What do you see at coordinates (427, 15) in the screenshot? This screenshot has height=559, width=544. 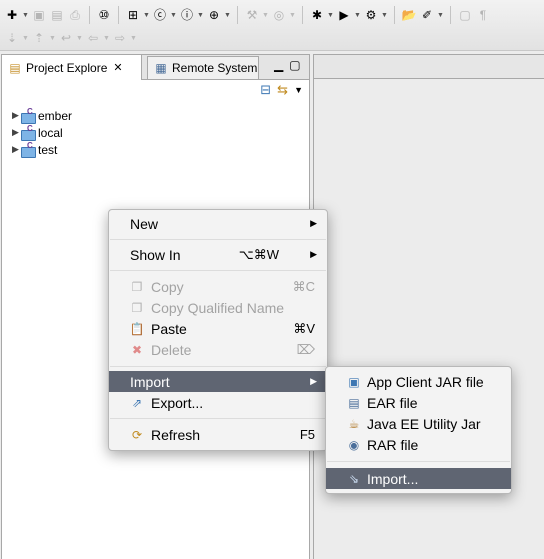 I see `open-task-icon: ✐` at bounding box center [427, 15].